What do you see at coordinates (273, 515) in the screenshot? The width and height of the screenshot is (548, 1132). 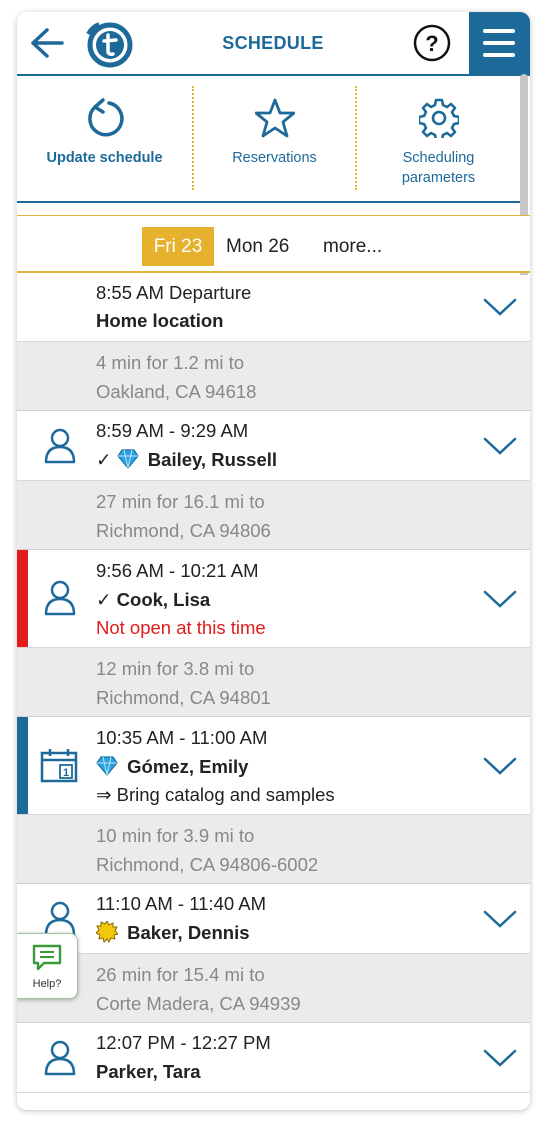 I see `travel-segment: 27 min for 16.1 mi to Richmond, CA 94806` at bounding box center [273, 515].